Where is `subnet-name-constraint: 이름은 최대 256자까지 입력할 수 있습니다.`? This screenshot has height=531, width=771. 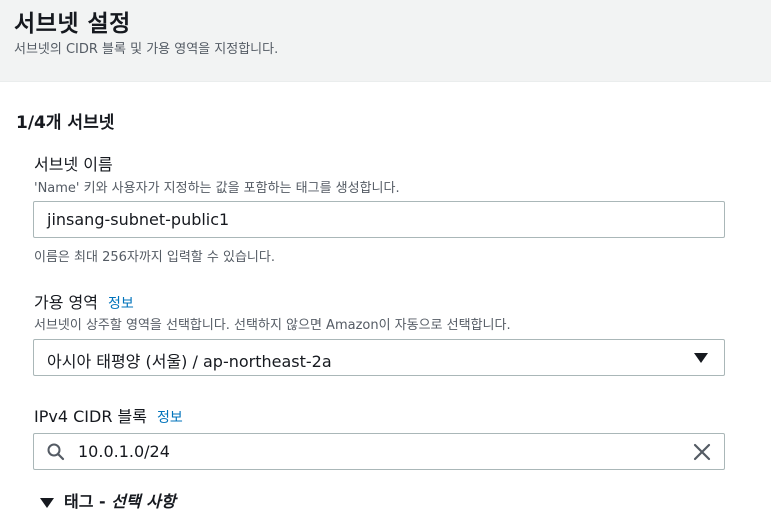 subnet-name-constraint: 이름은 최대 256자까지 입력할 수 있습니다. is located at coordinates (154, 257).